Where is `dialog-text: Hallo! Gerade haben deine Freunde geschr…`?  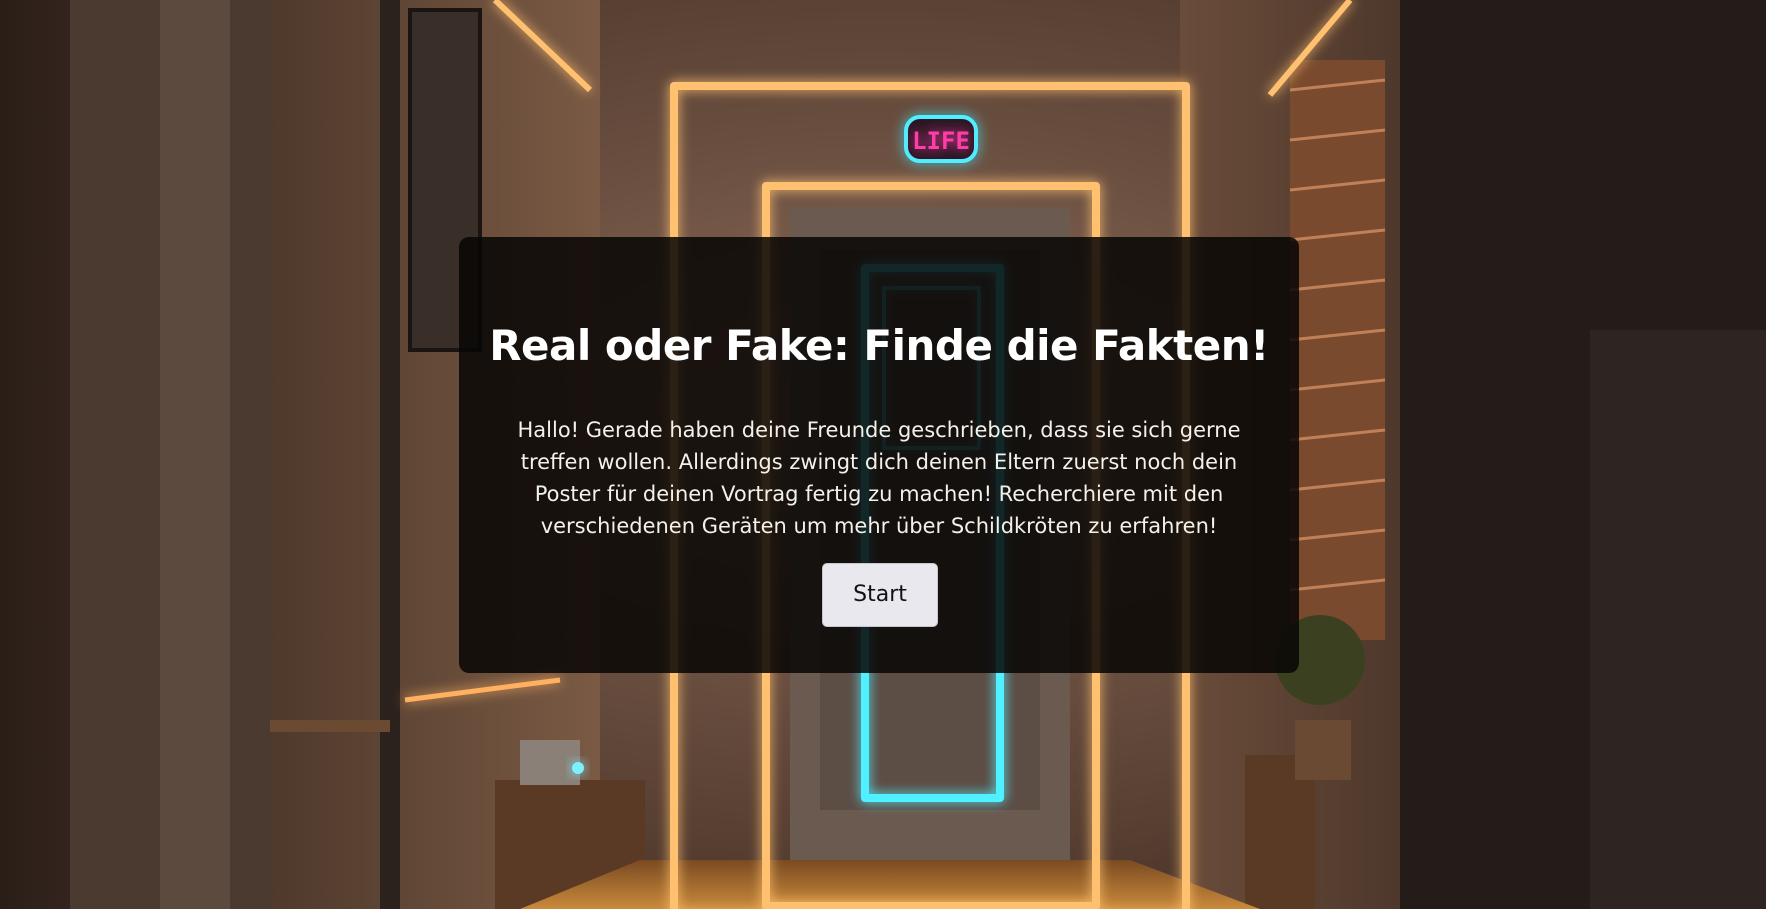
dialog-text: Hallo! Gerade haben deine Freunde geschr… is located at coordinates (879, 478).